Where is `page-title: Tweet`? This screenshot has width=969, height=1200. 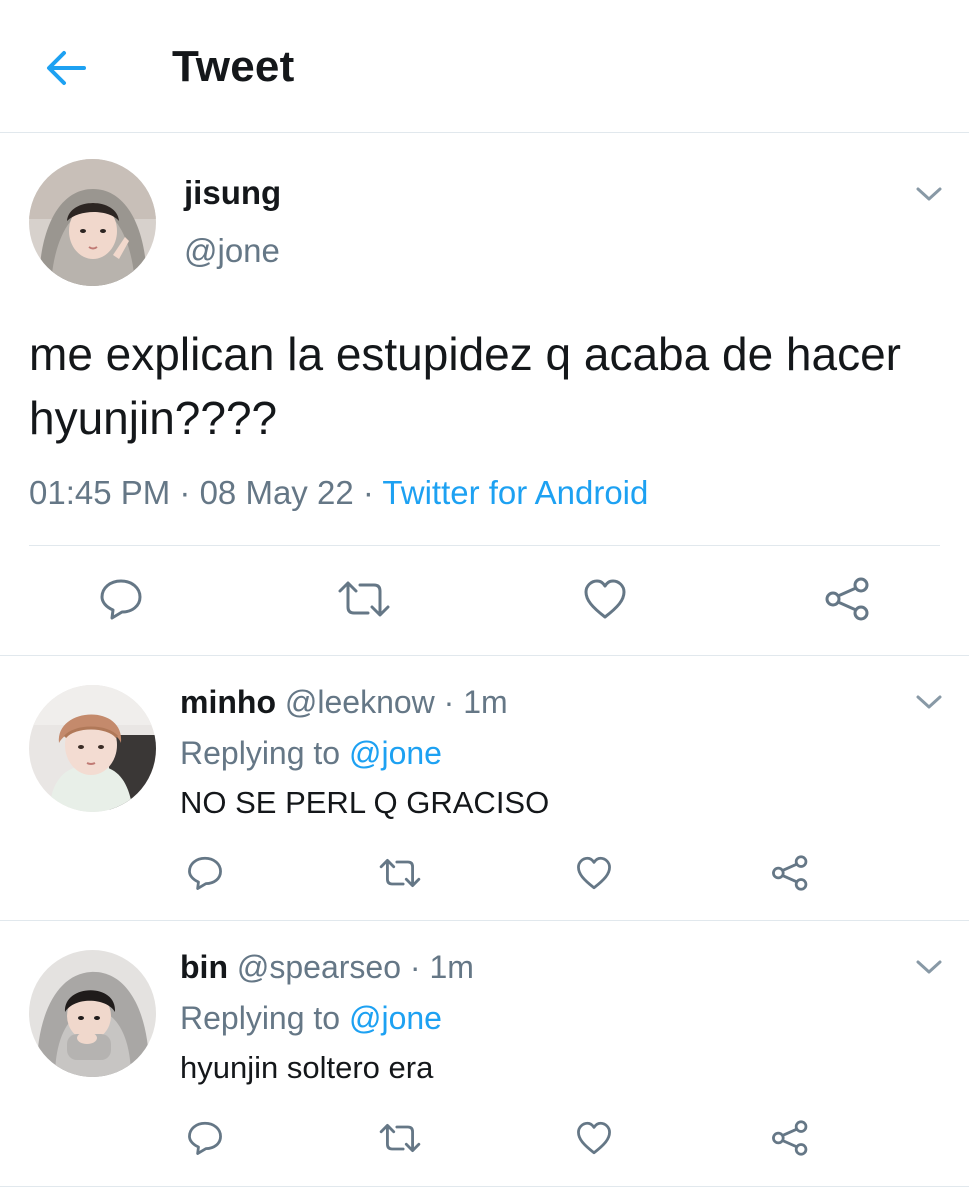
page-title: Tweet is located at coordinates (233, 66).